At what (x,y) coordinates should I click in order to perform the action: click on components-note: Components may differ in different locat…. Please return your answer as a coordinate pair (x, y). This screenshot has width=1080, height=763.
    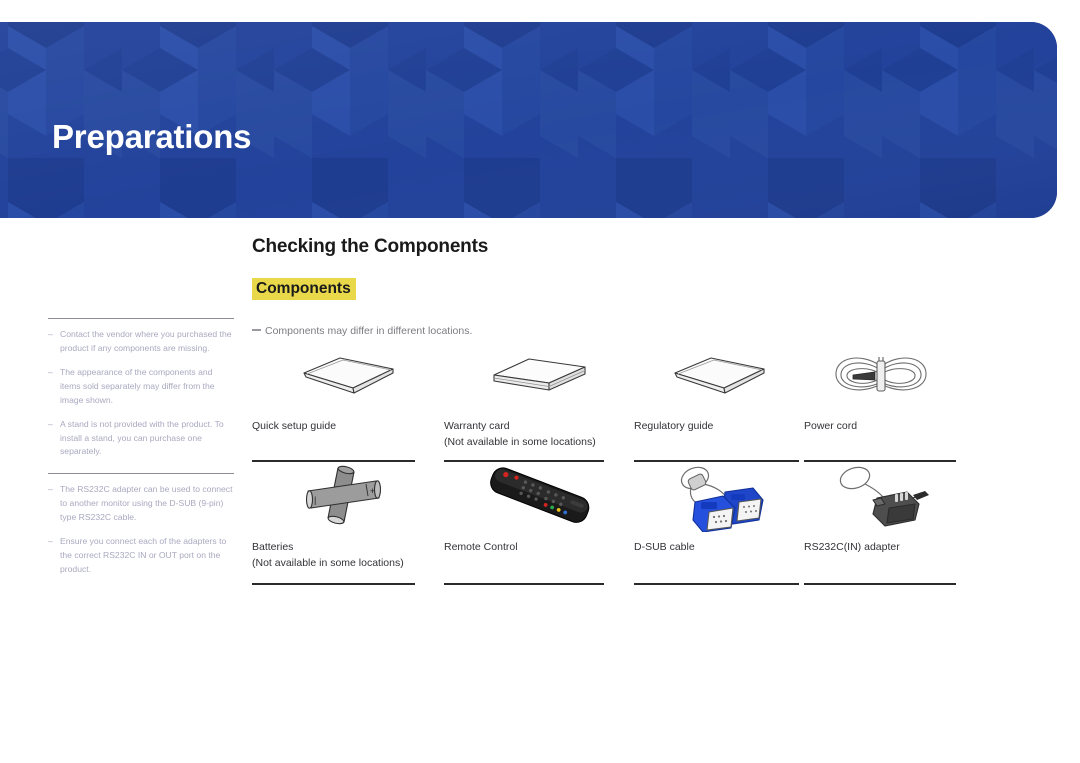
    Looking at the image, I should click on (362, 331).